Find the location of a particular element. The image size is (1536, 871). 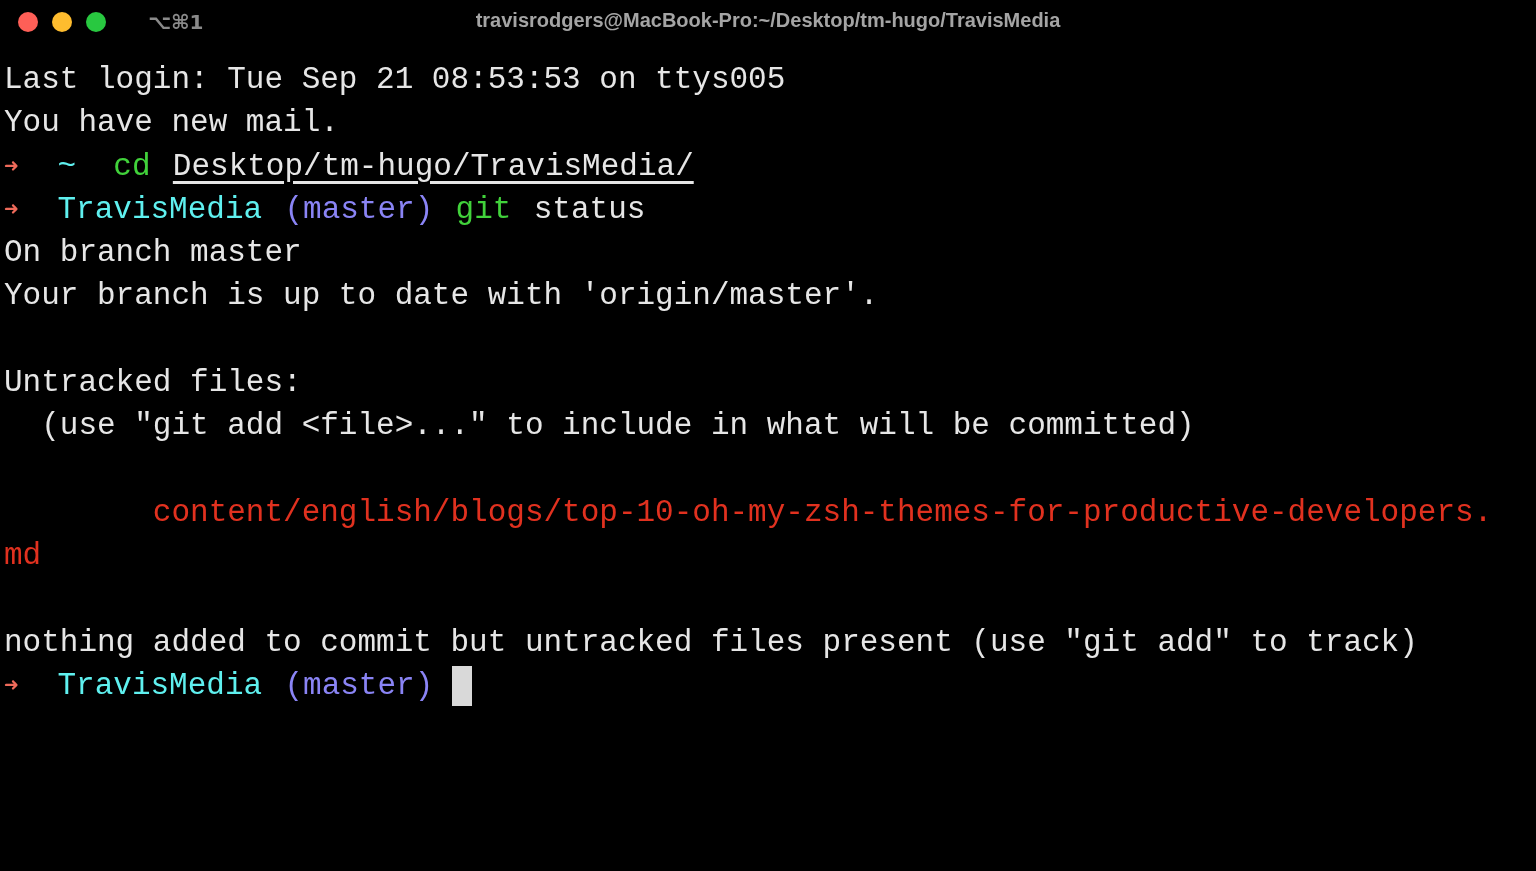

output-text: nothing added to commit but untracked files present (use "git add" to track) is located at coordinates (711, 642).